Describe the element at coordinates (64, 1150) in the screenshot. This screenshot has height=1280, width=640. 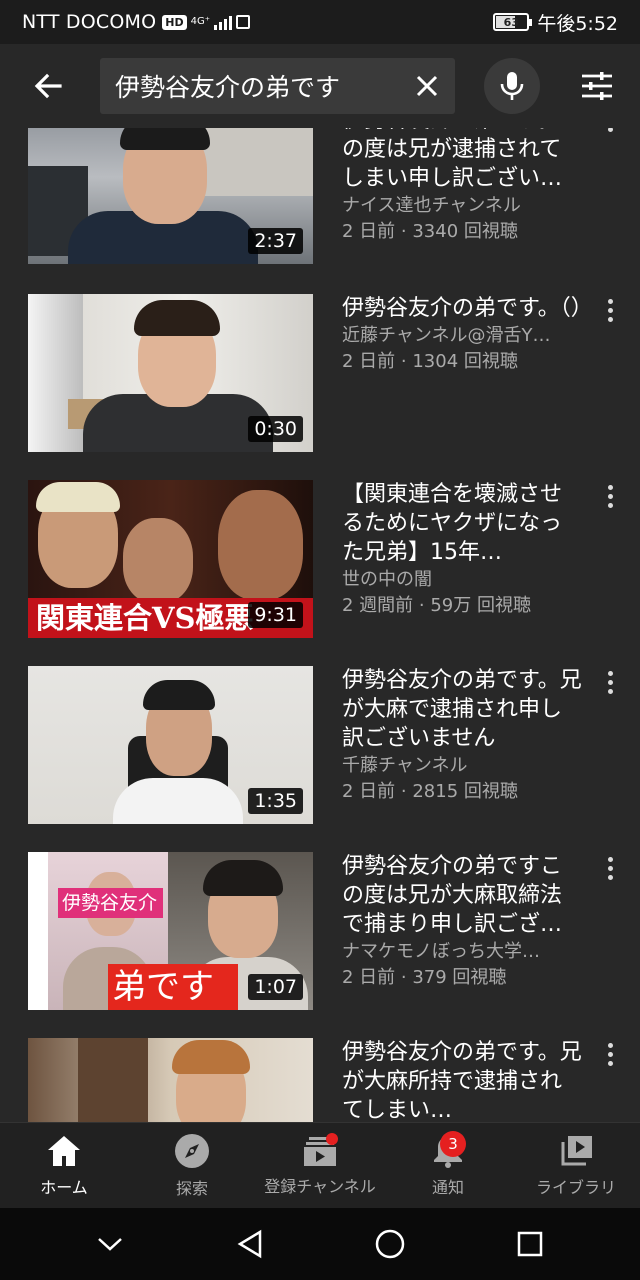
I see `home-icon` at that location.